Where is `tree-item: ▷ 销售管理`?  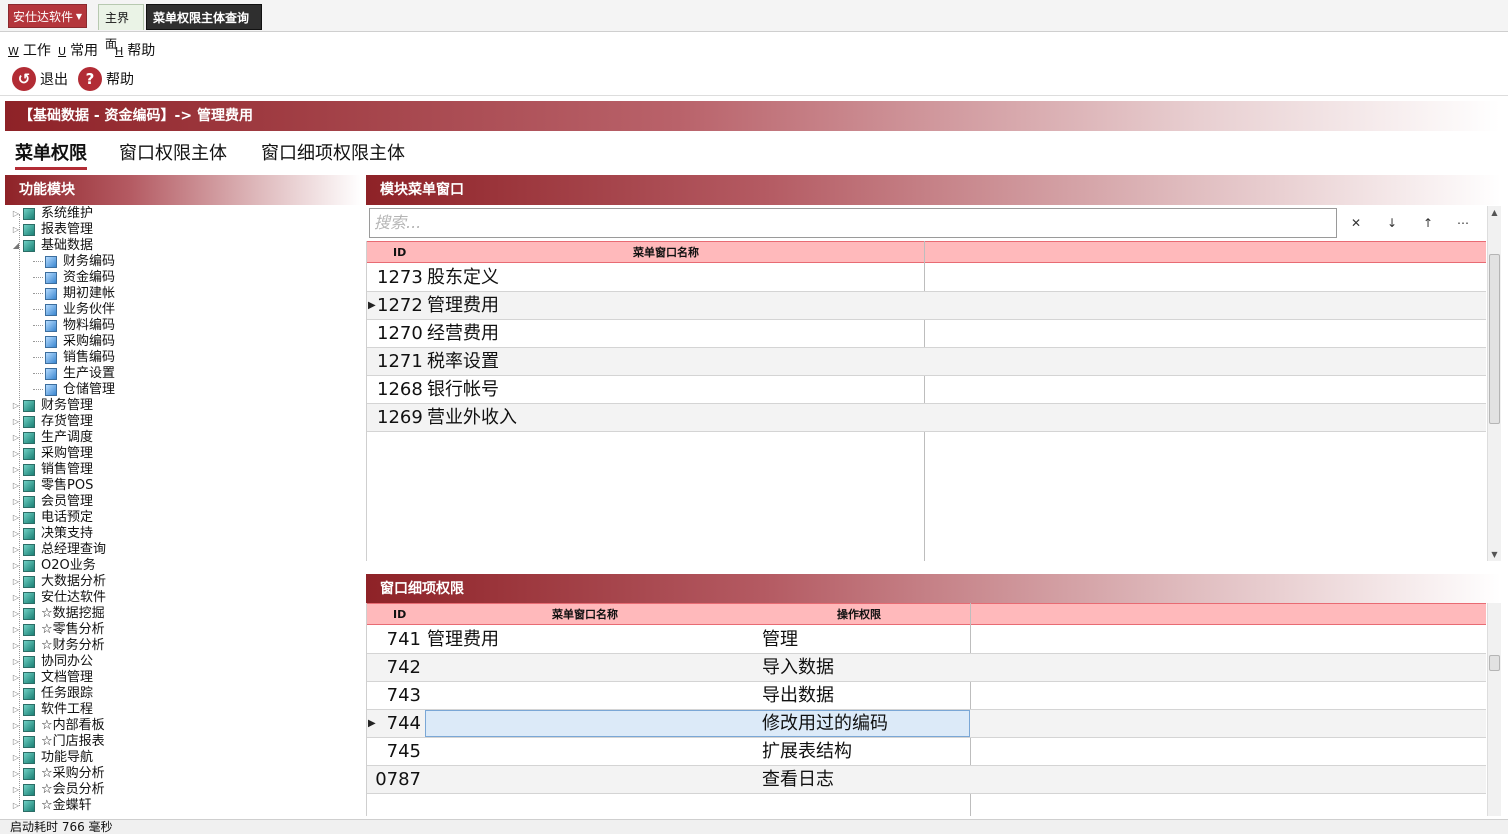
tree-item: ▷ 销售管理 is located at coordinates (52, 470).